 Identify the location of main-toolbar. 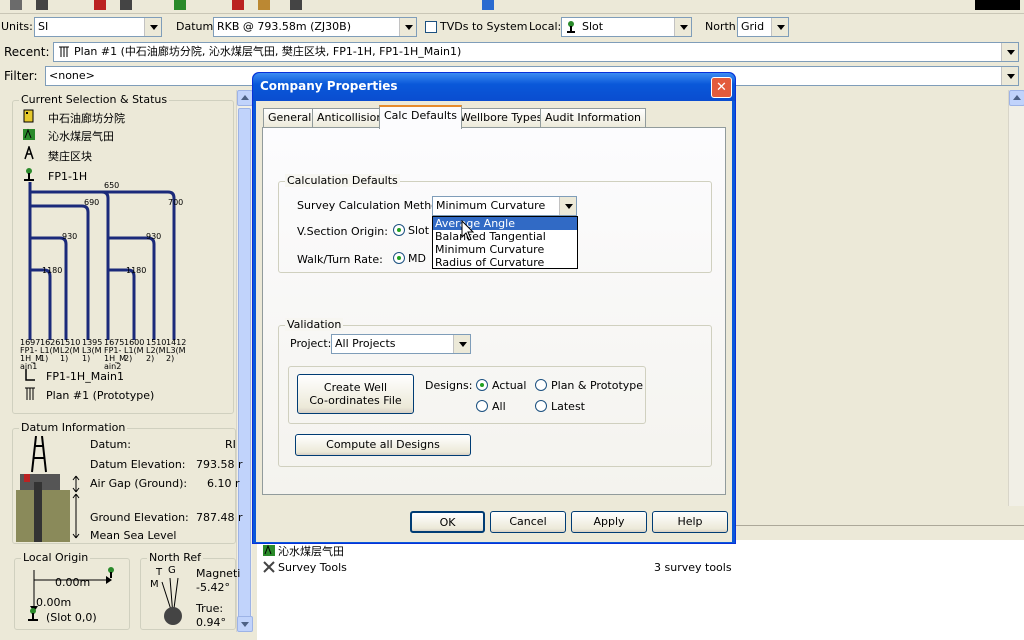
(512, 7).